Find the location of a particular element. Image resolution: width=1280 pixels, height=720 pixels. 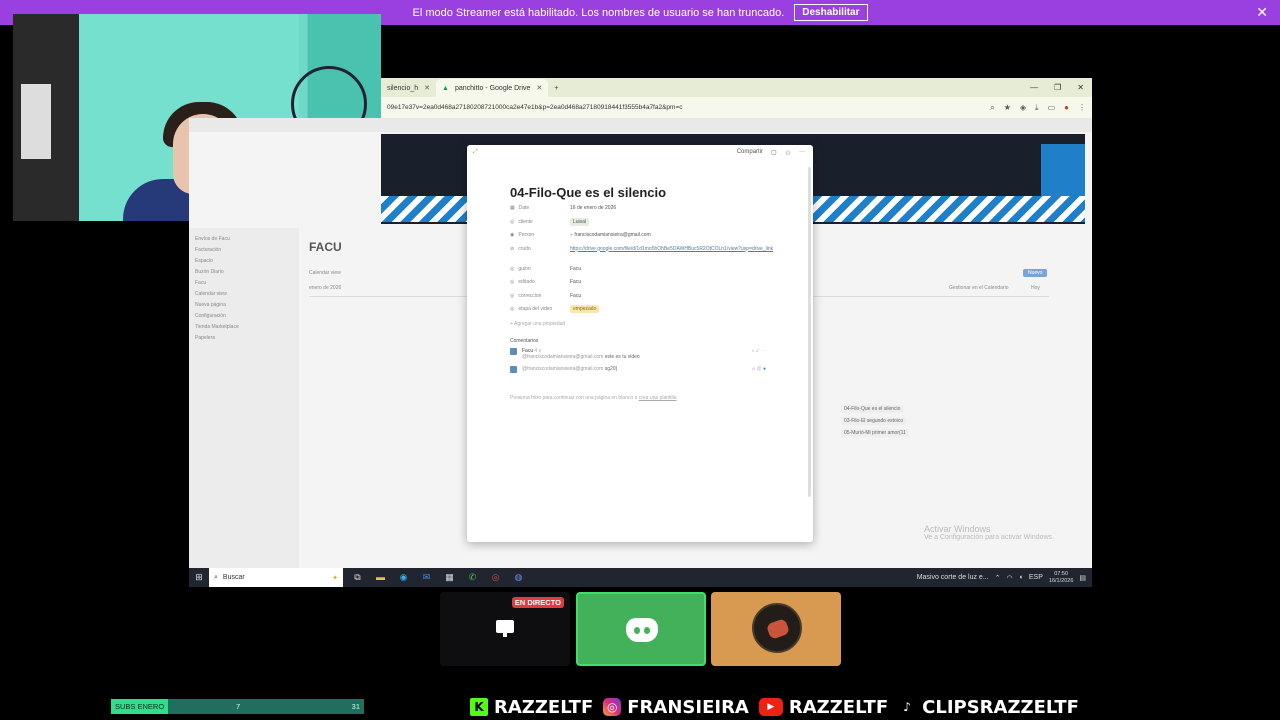

download-icon: ⤓ is located at coordinates (1037, 108).